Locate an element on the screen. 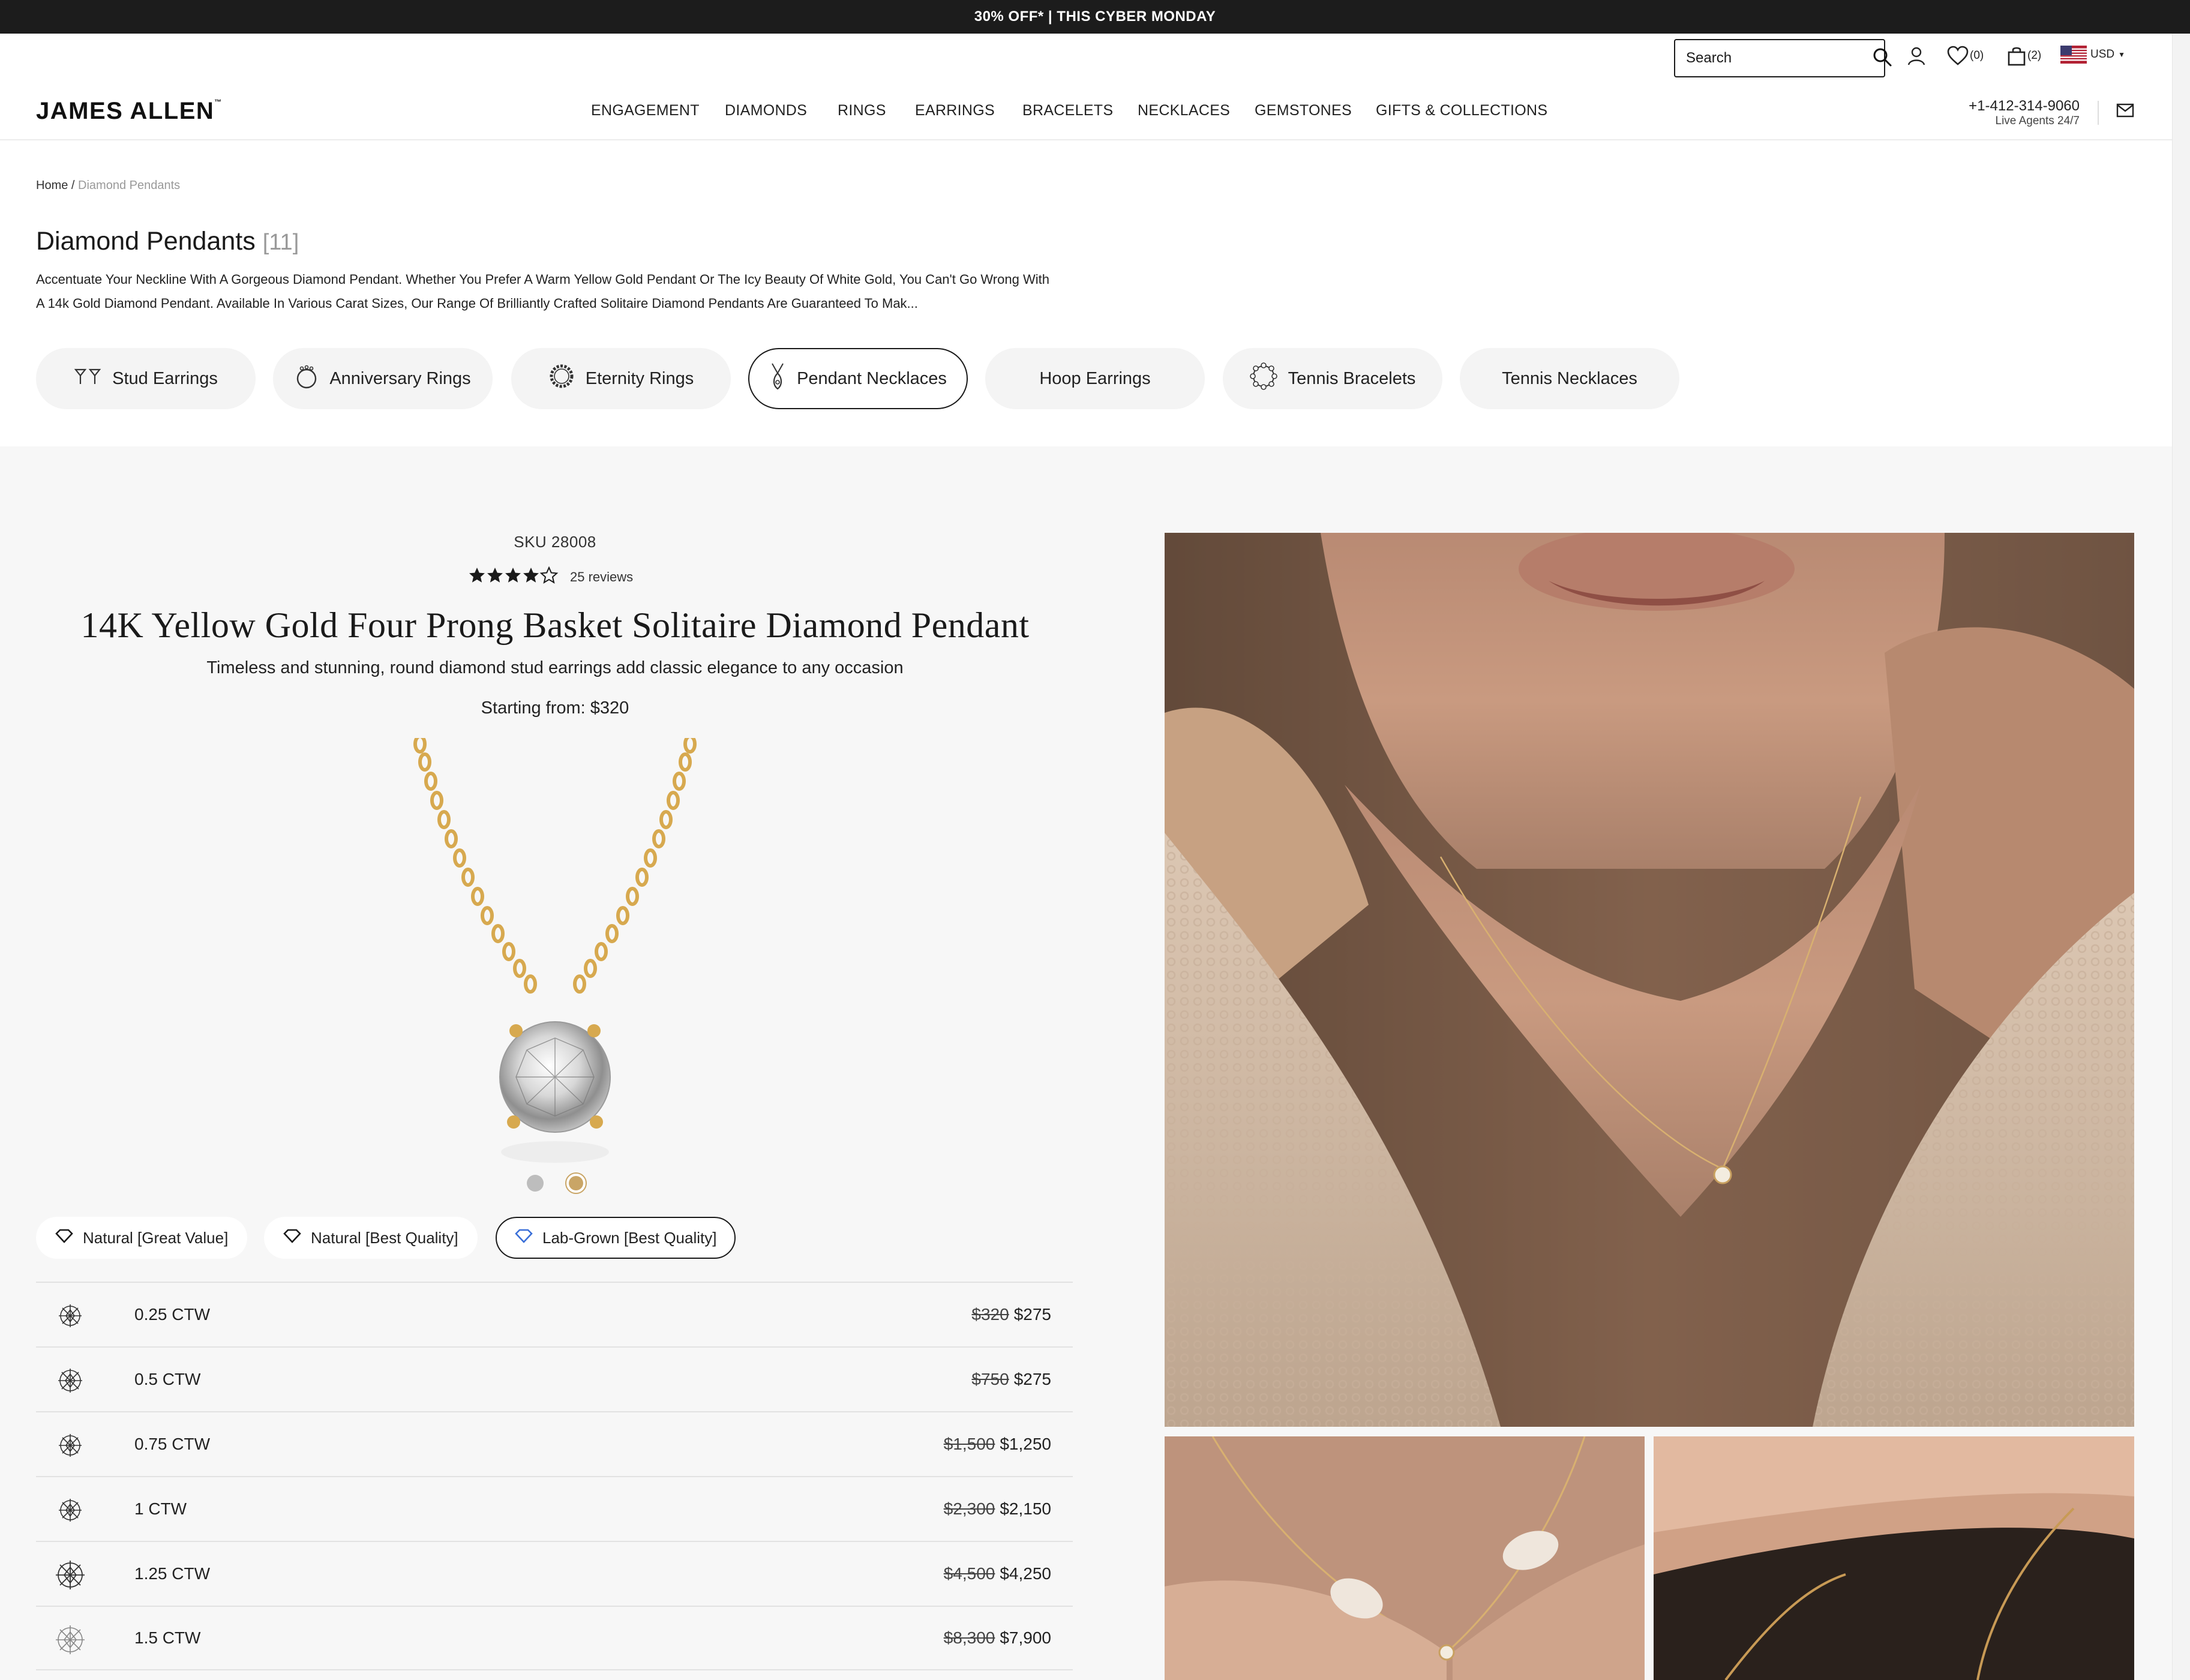 The height and width of the screenshot is (1680, 2190). promo-banner: 30% OFF* | THIS CYBER MONDAY is located at coordinates (1095, 17).